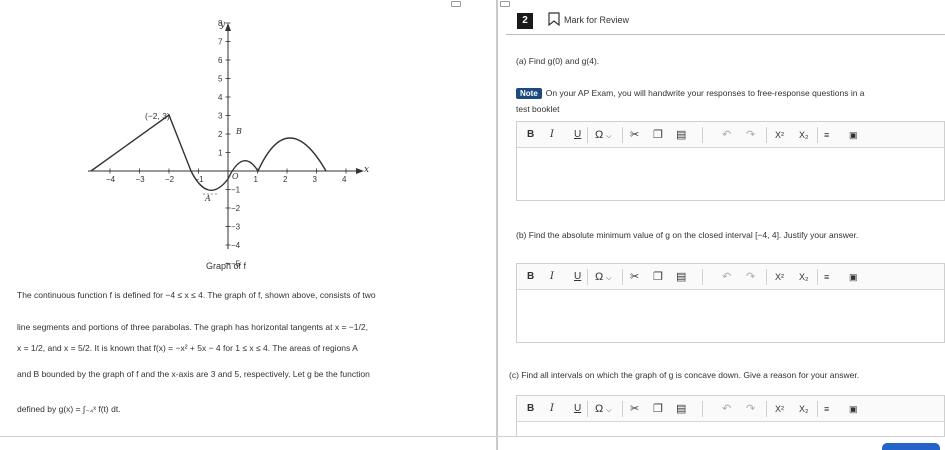 This screenshot has width=945, height=450. What do you see at coordinates (111, 179) in the screenshot?
I see `x-tick-label: −4` at bounding box center [111, 179].